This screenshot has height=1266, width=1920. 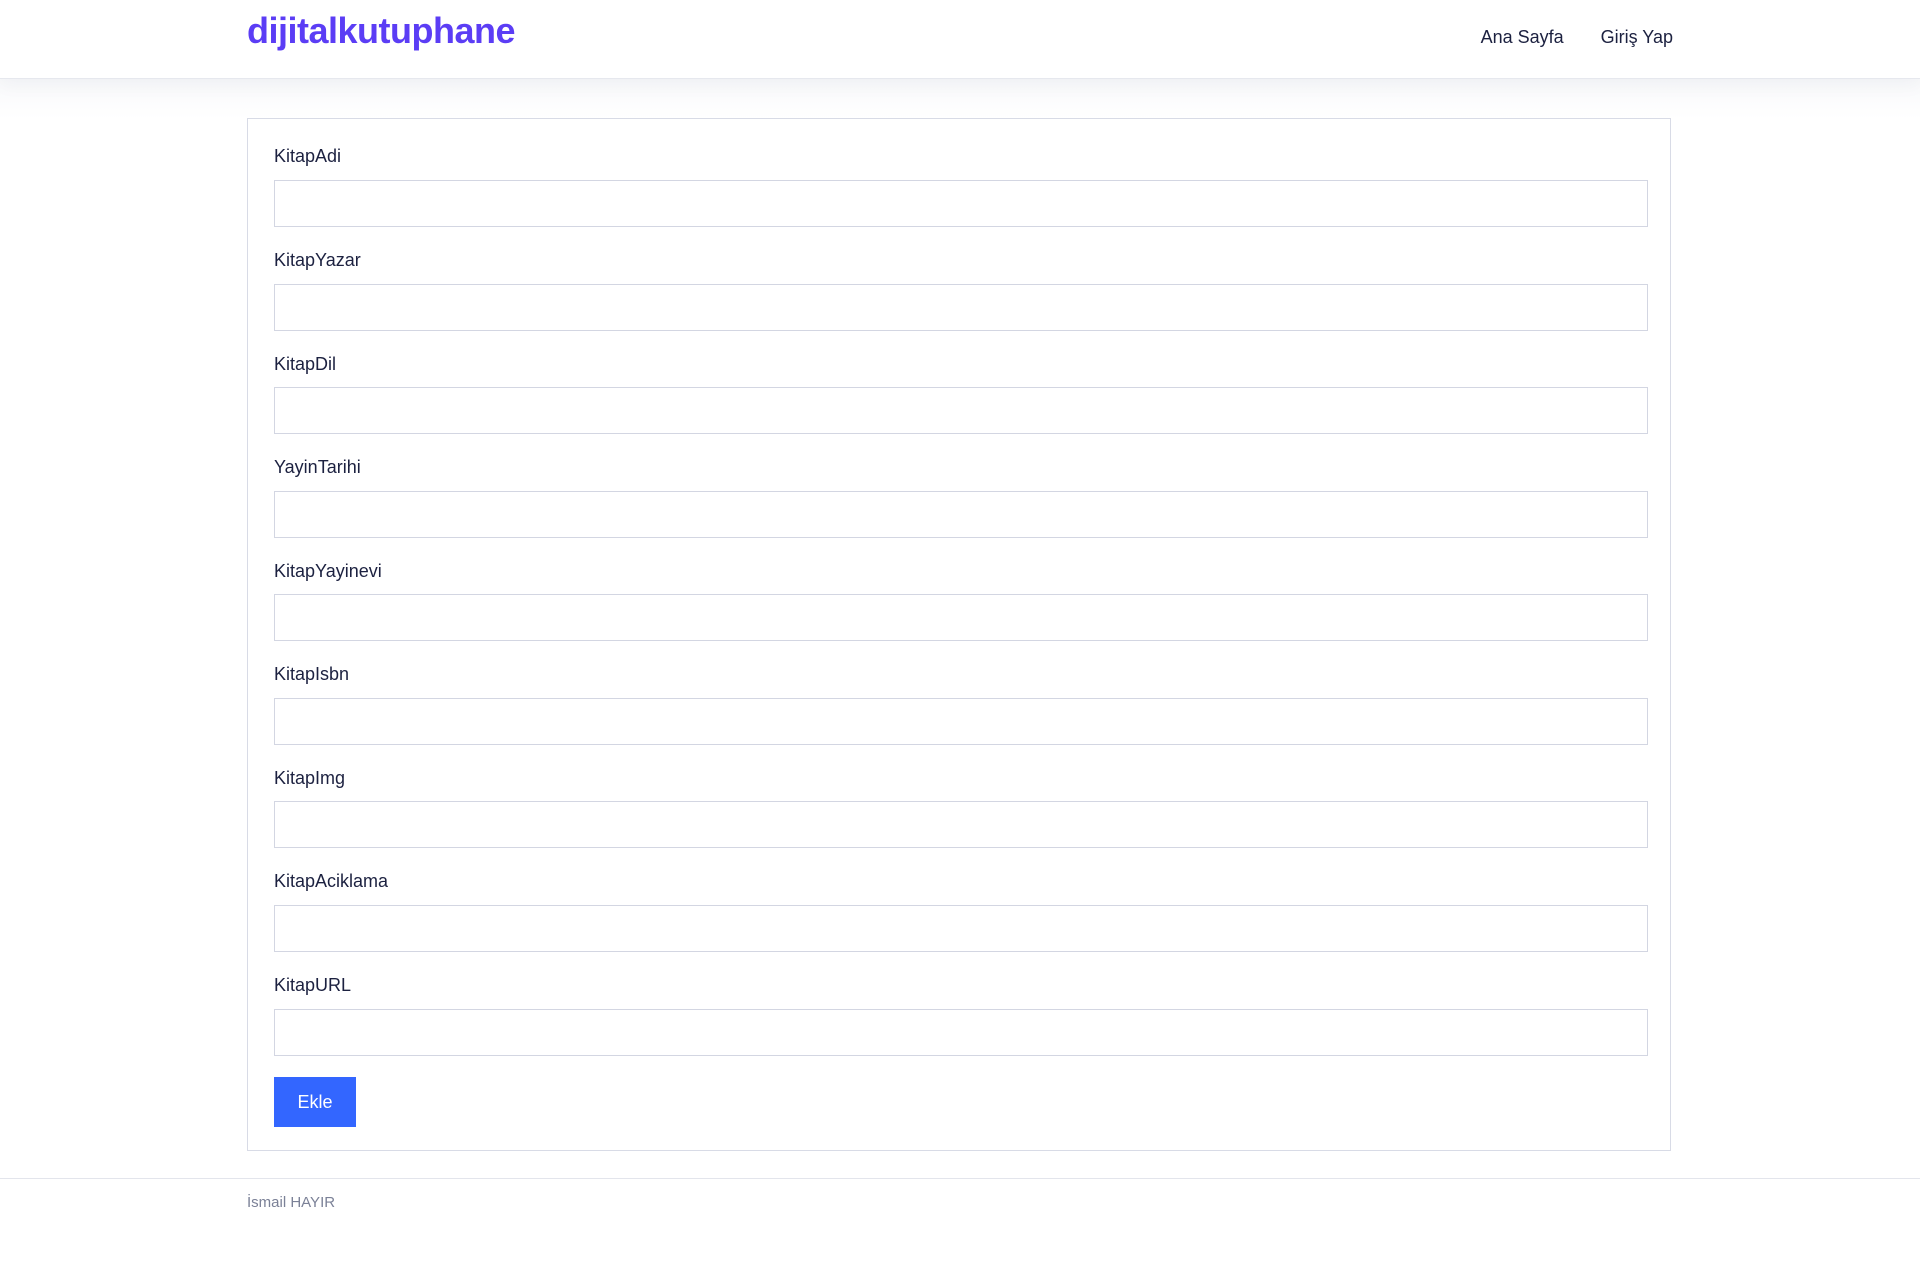 What do you see at coordinates (1577, 37) in the screenshot?
I see `nav-links: Ana Sayfa Giriş Yap` at bounding box center [1577, 37].